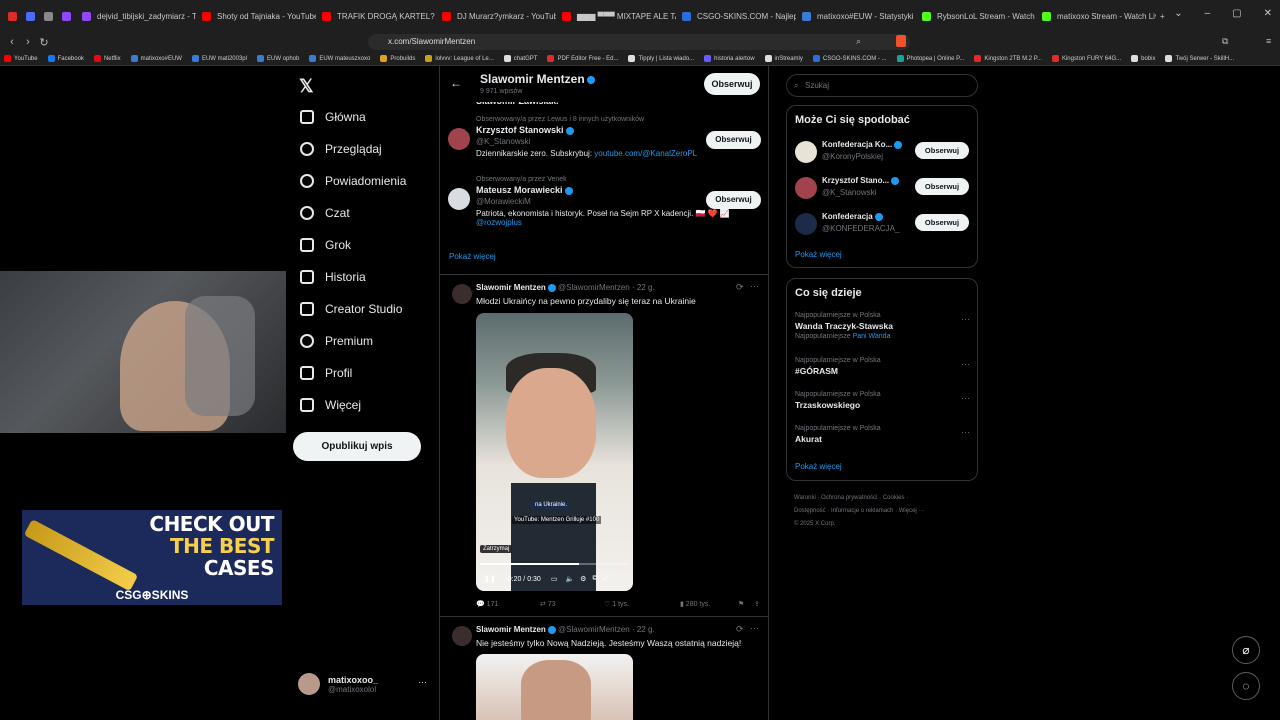 Image resolution: width=1280 pixels, height=720 pixels. What do you see at coordinates (152, 557) in the screenshot?
I see `casino-ad-banner: CHECK OUT THE BEST CASES CSG⊕SKINS` at bounding box center [152, 557].